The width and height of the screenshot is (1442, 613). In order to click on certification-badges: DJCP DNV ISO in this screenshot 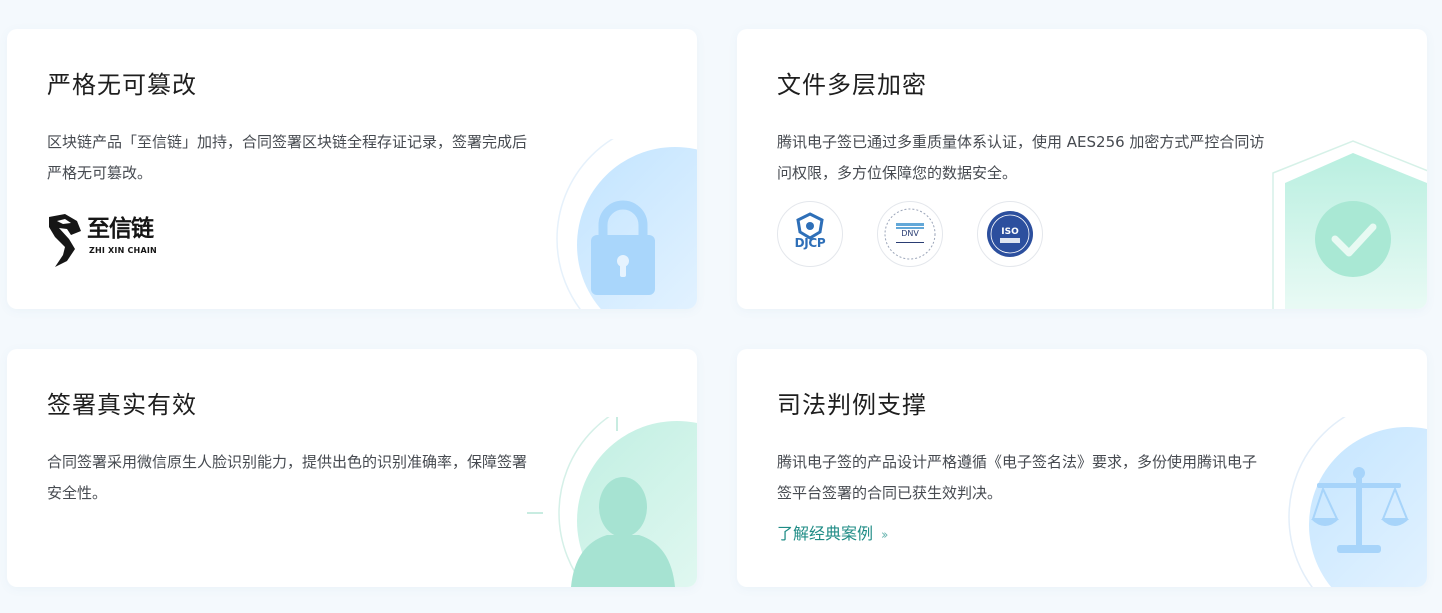, I will do `click(927, 235)`.